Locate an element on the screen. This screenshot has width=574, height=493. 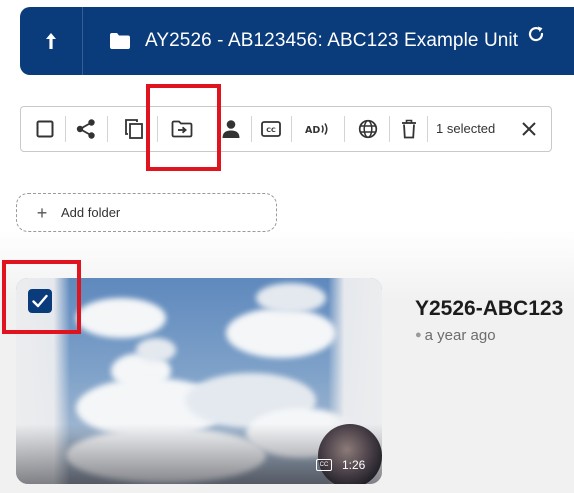
checkmark-icon is located at coordinates (40, 301).